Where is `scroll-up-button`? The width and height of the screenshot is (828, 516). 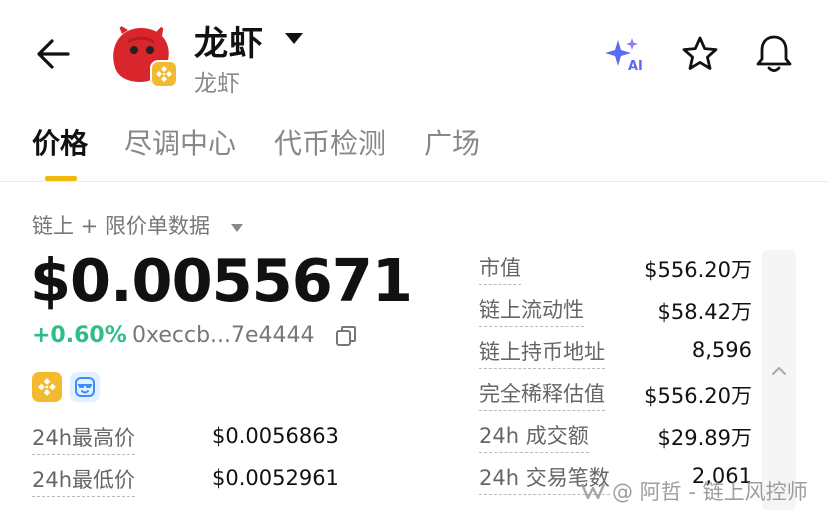
scroll-up-button is located at coordinates (779, 371).